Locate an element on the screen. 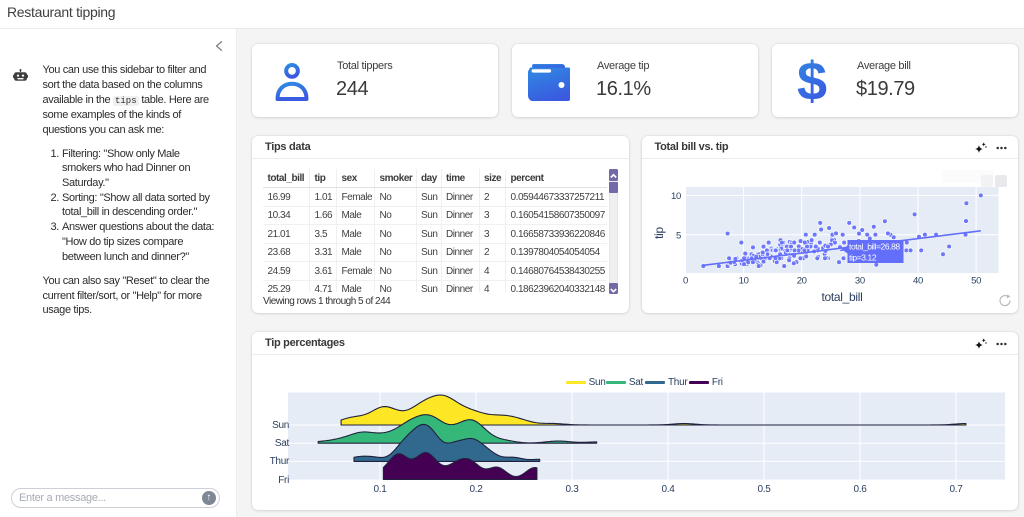  svg-text: 30 is located at coordinates (859, 281).